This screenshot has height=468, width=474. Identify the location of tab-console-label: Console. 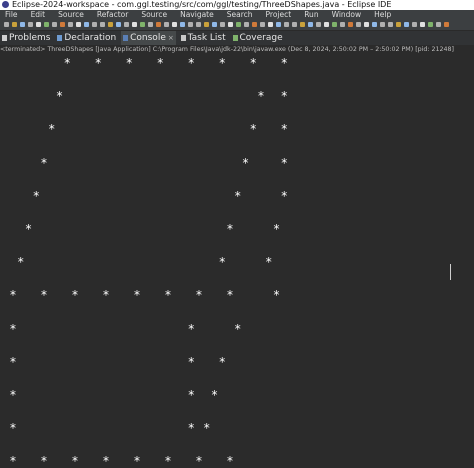
(148, 38).